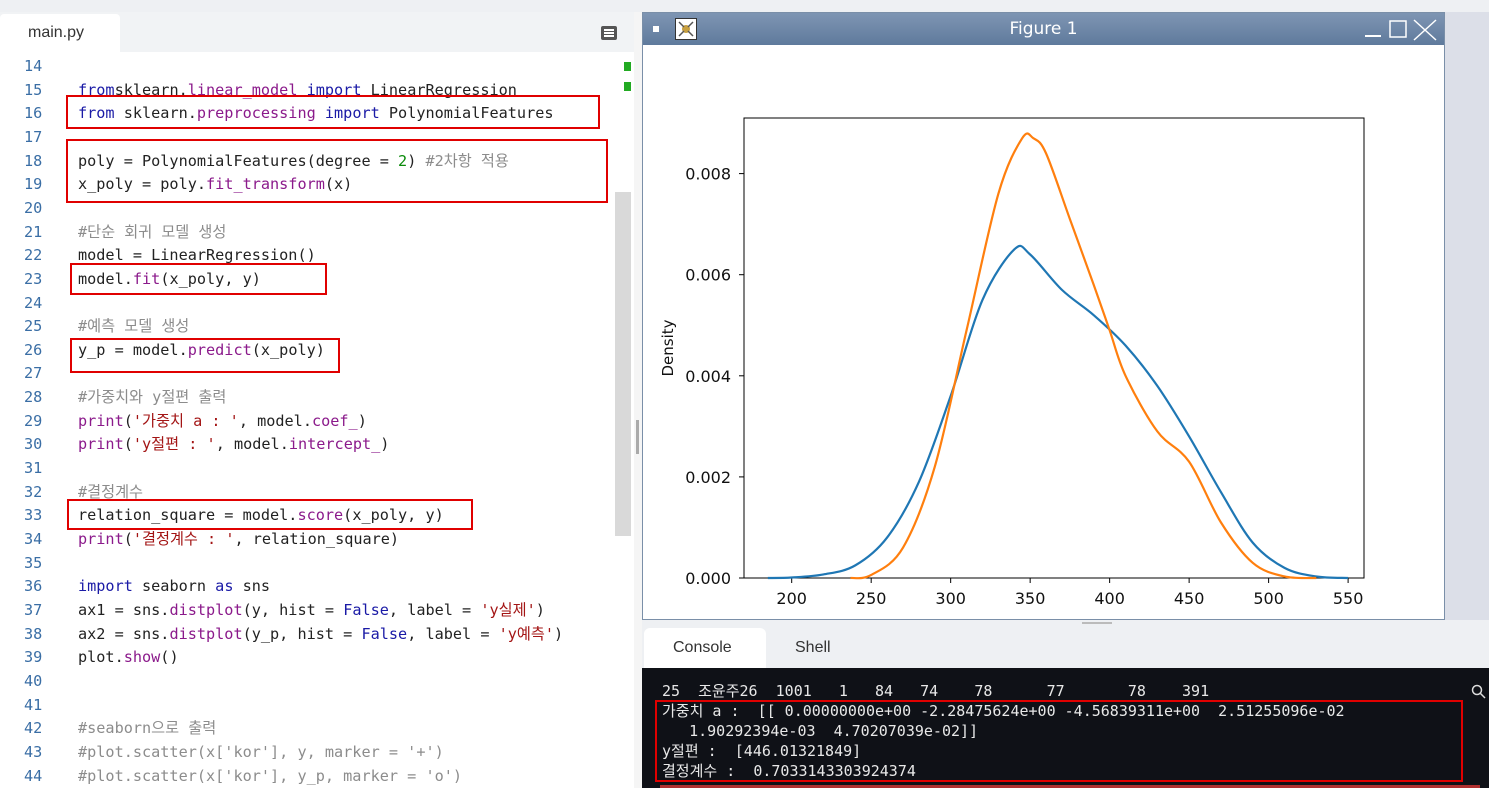 Image resolution: width=1489 pixels, height=788 pixels. I want to click on editor-menu-icon, so click(609, 33).